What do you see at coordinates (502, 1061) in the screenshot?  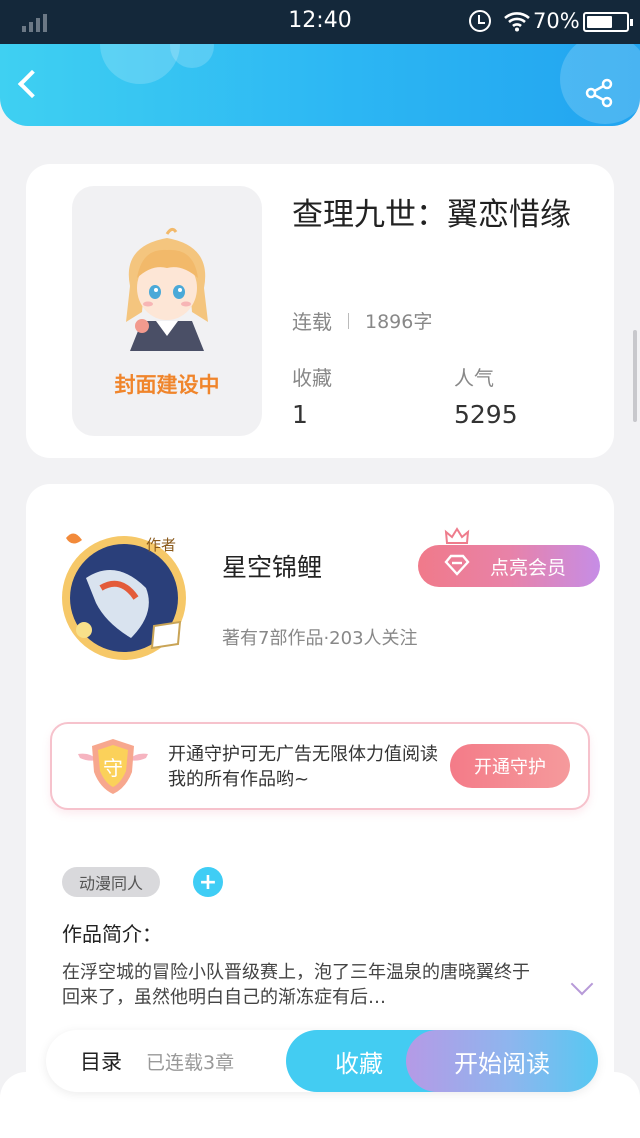 I see `start-reading-button: 开始阅读` at bounding box center [502, 1061].